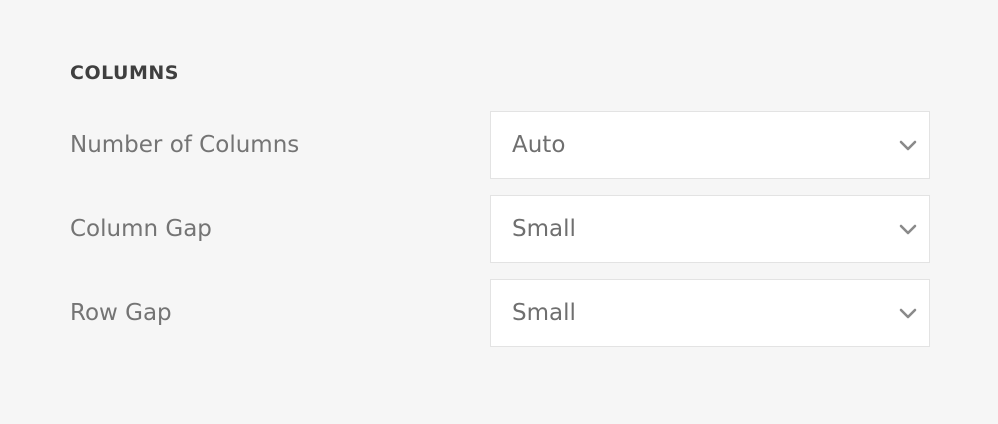 The width and height of the screenshot is (998, 424). What do you see at coordinates (710, 145) in the screenshot?
I see `number-of-columns-select: Auto` at bounding box center [710, 145].